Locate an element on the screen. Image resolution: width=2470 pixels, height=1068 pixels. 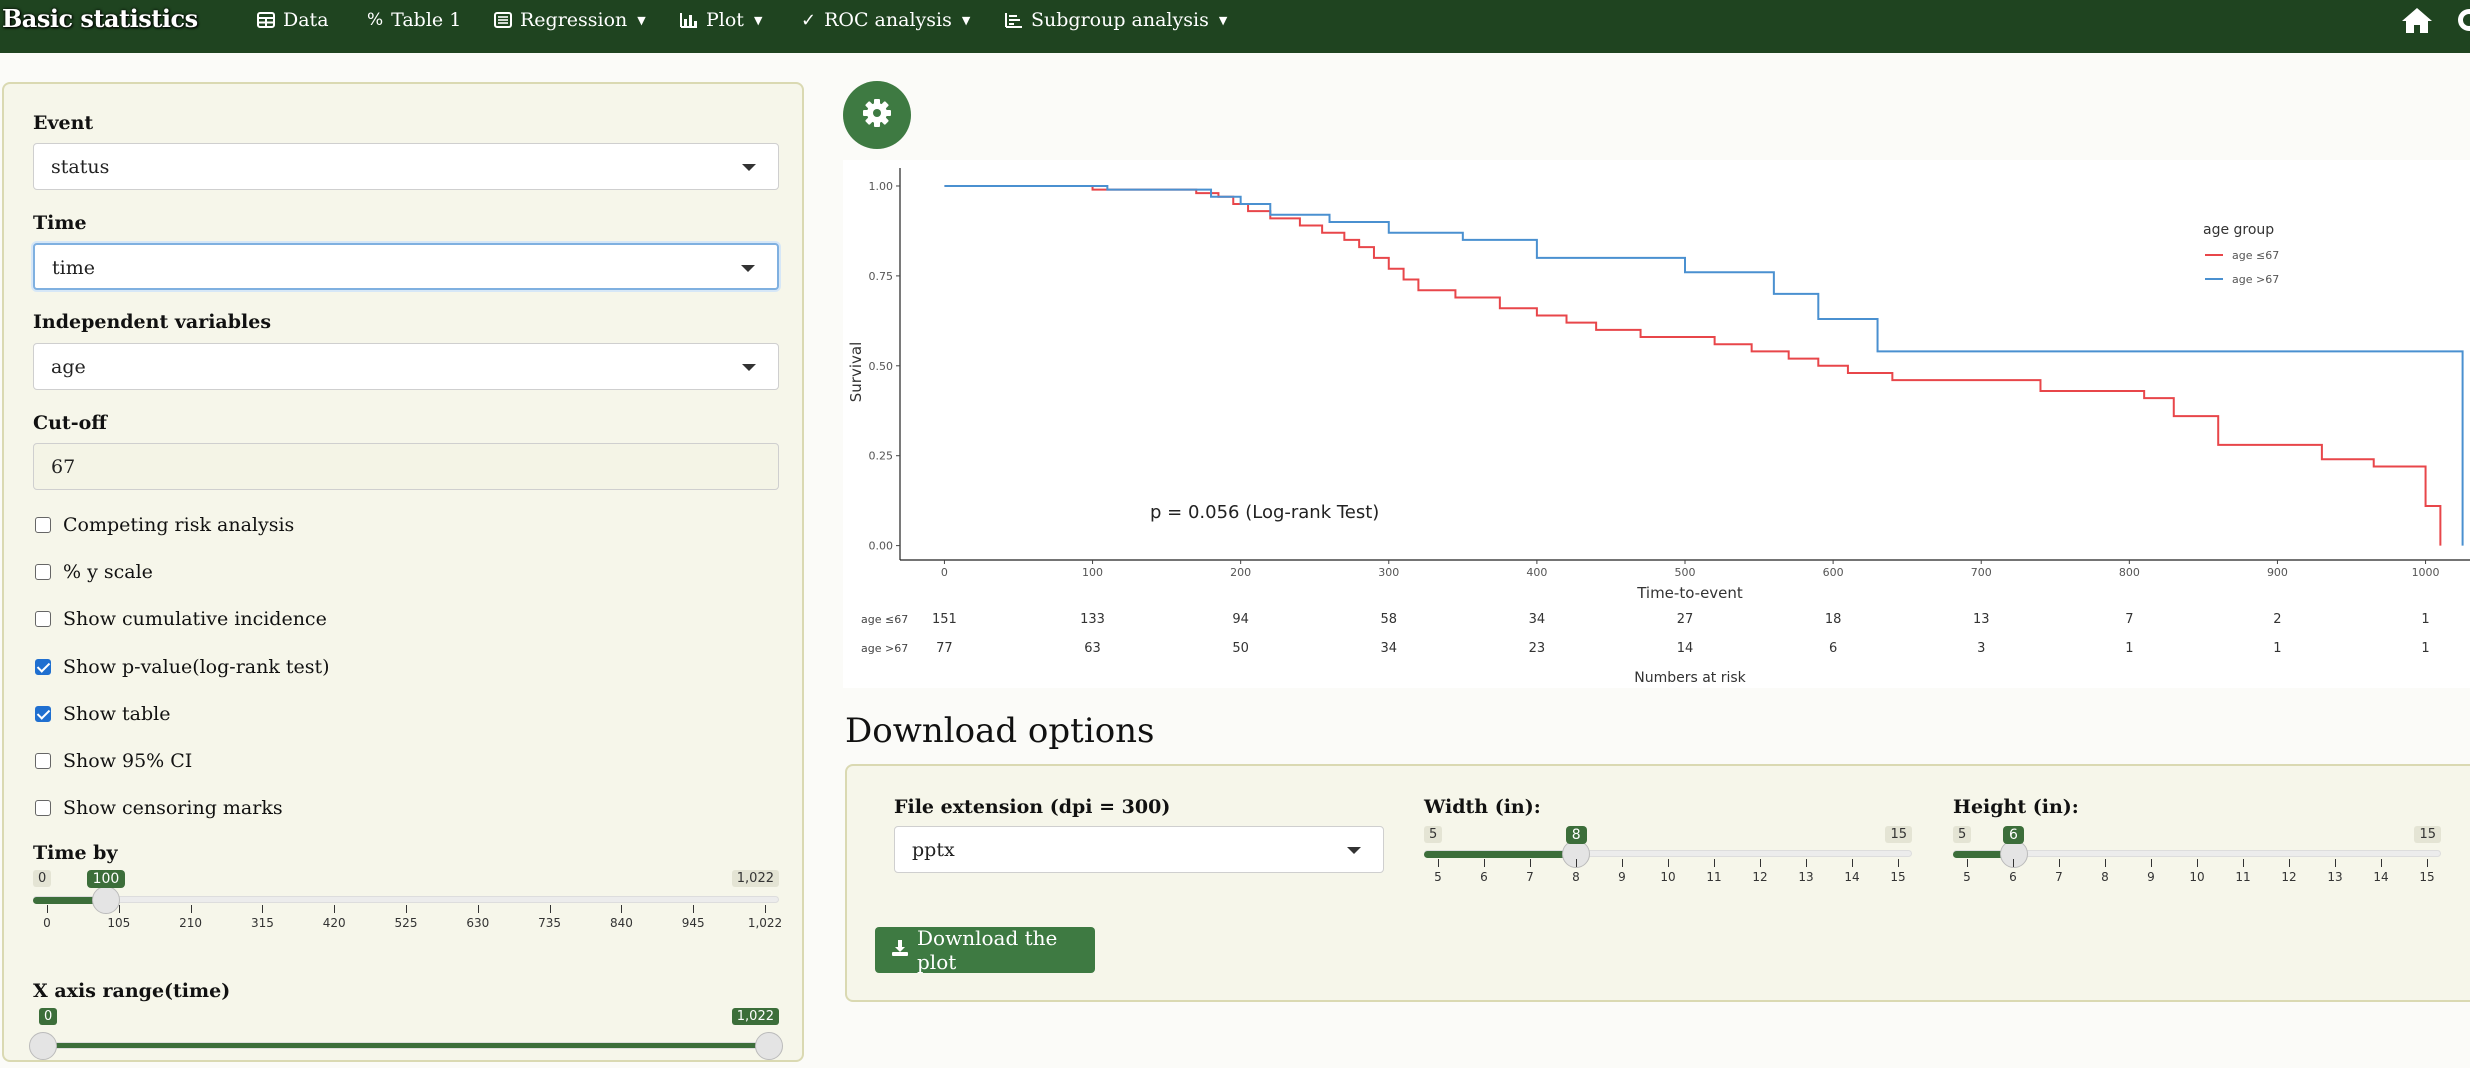
cutoff-input: 67 is located at coordinates (406, 466).